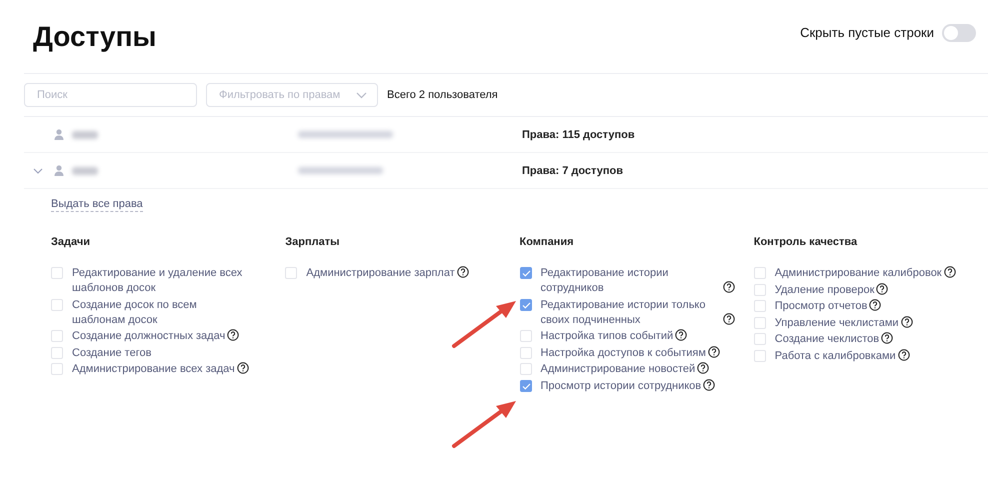  I want to click on permission-label: Работа с калибровками, so click(835, 356).